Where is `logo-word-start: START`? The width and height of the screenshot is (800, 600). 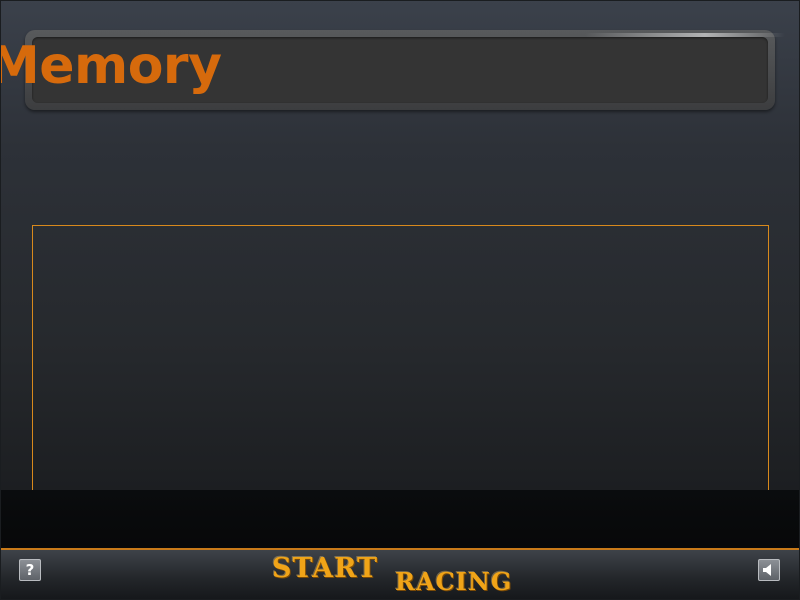 logo-word-start: START is located at coordinates (325, 568).